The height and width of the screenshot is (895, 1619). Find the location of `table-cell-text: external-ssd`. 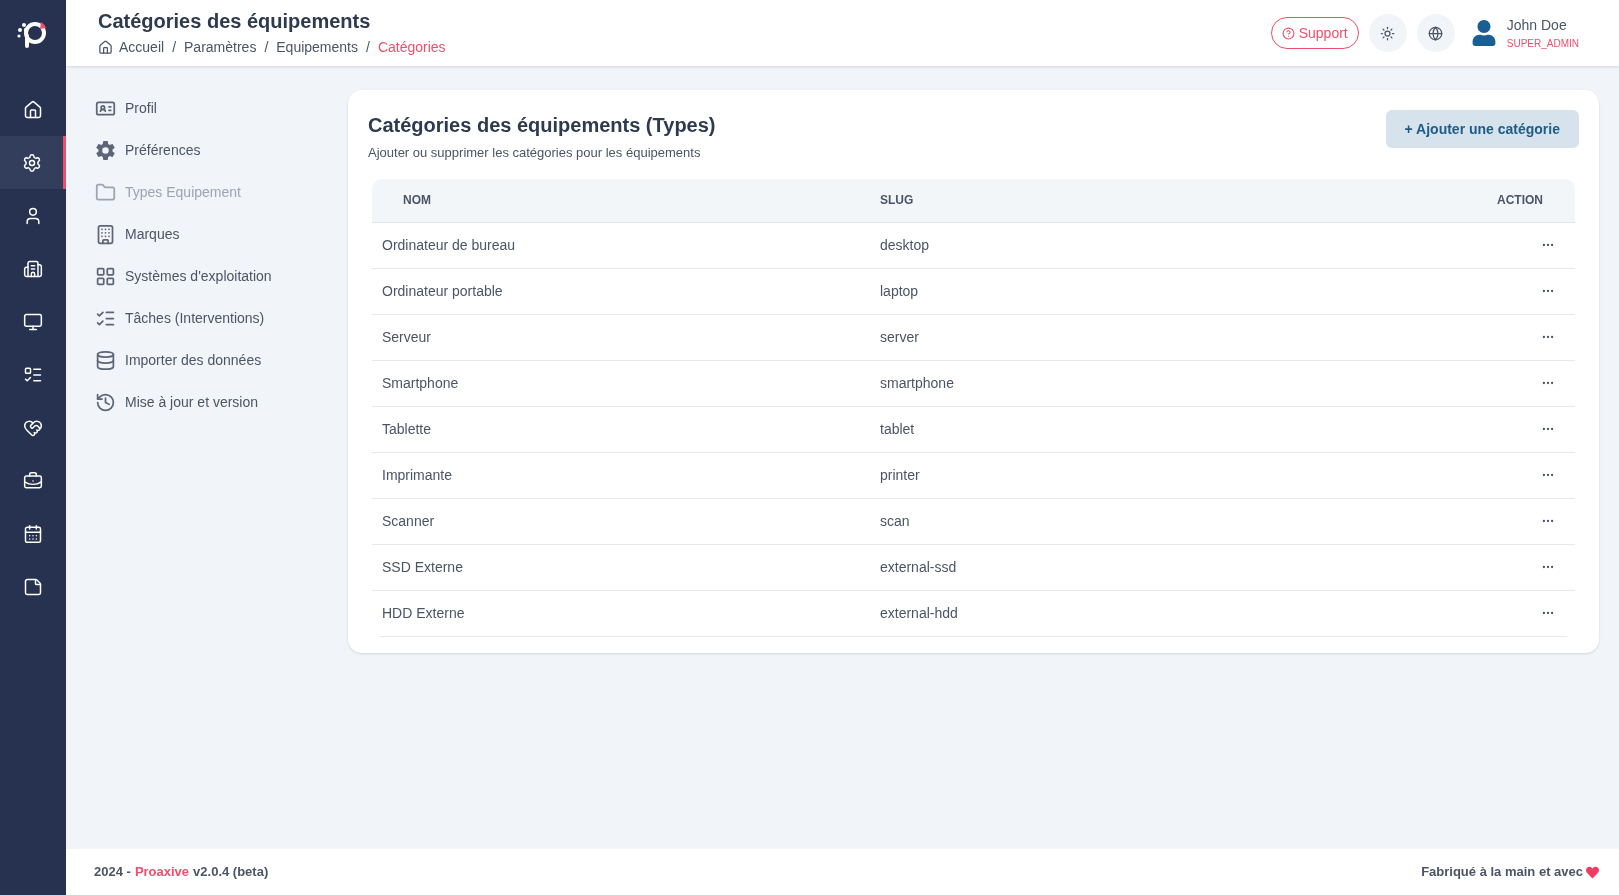

table-cell-text: external-ssd is located at coordinates (919, 567).